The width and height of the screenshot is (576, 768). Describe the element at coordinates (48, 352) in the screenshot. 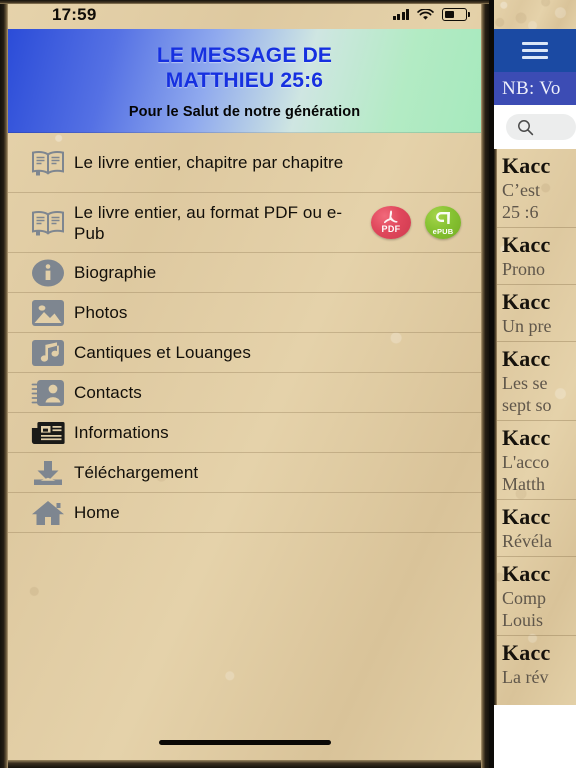

I see `music-note-icon` at that location.